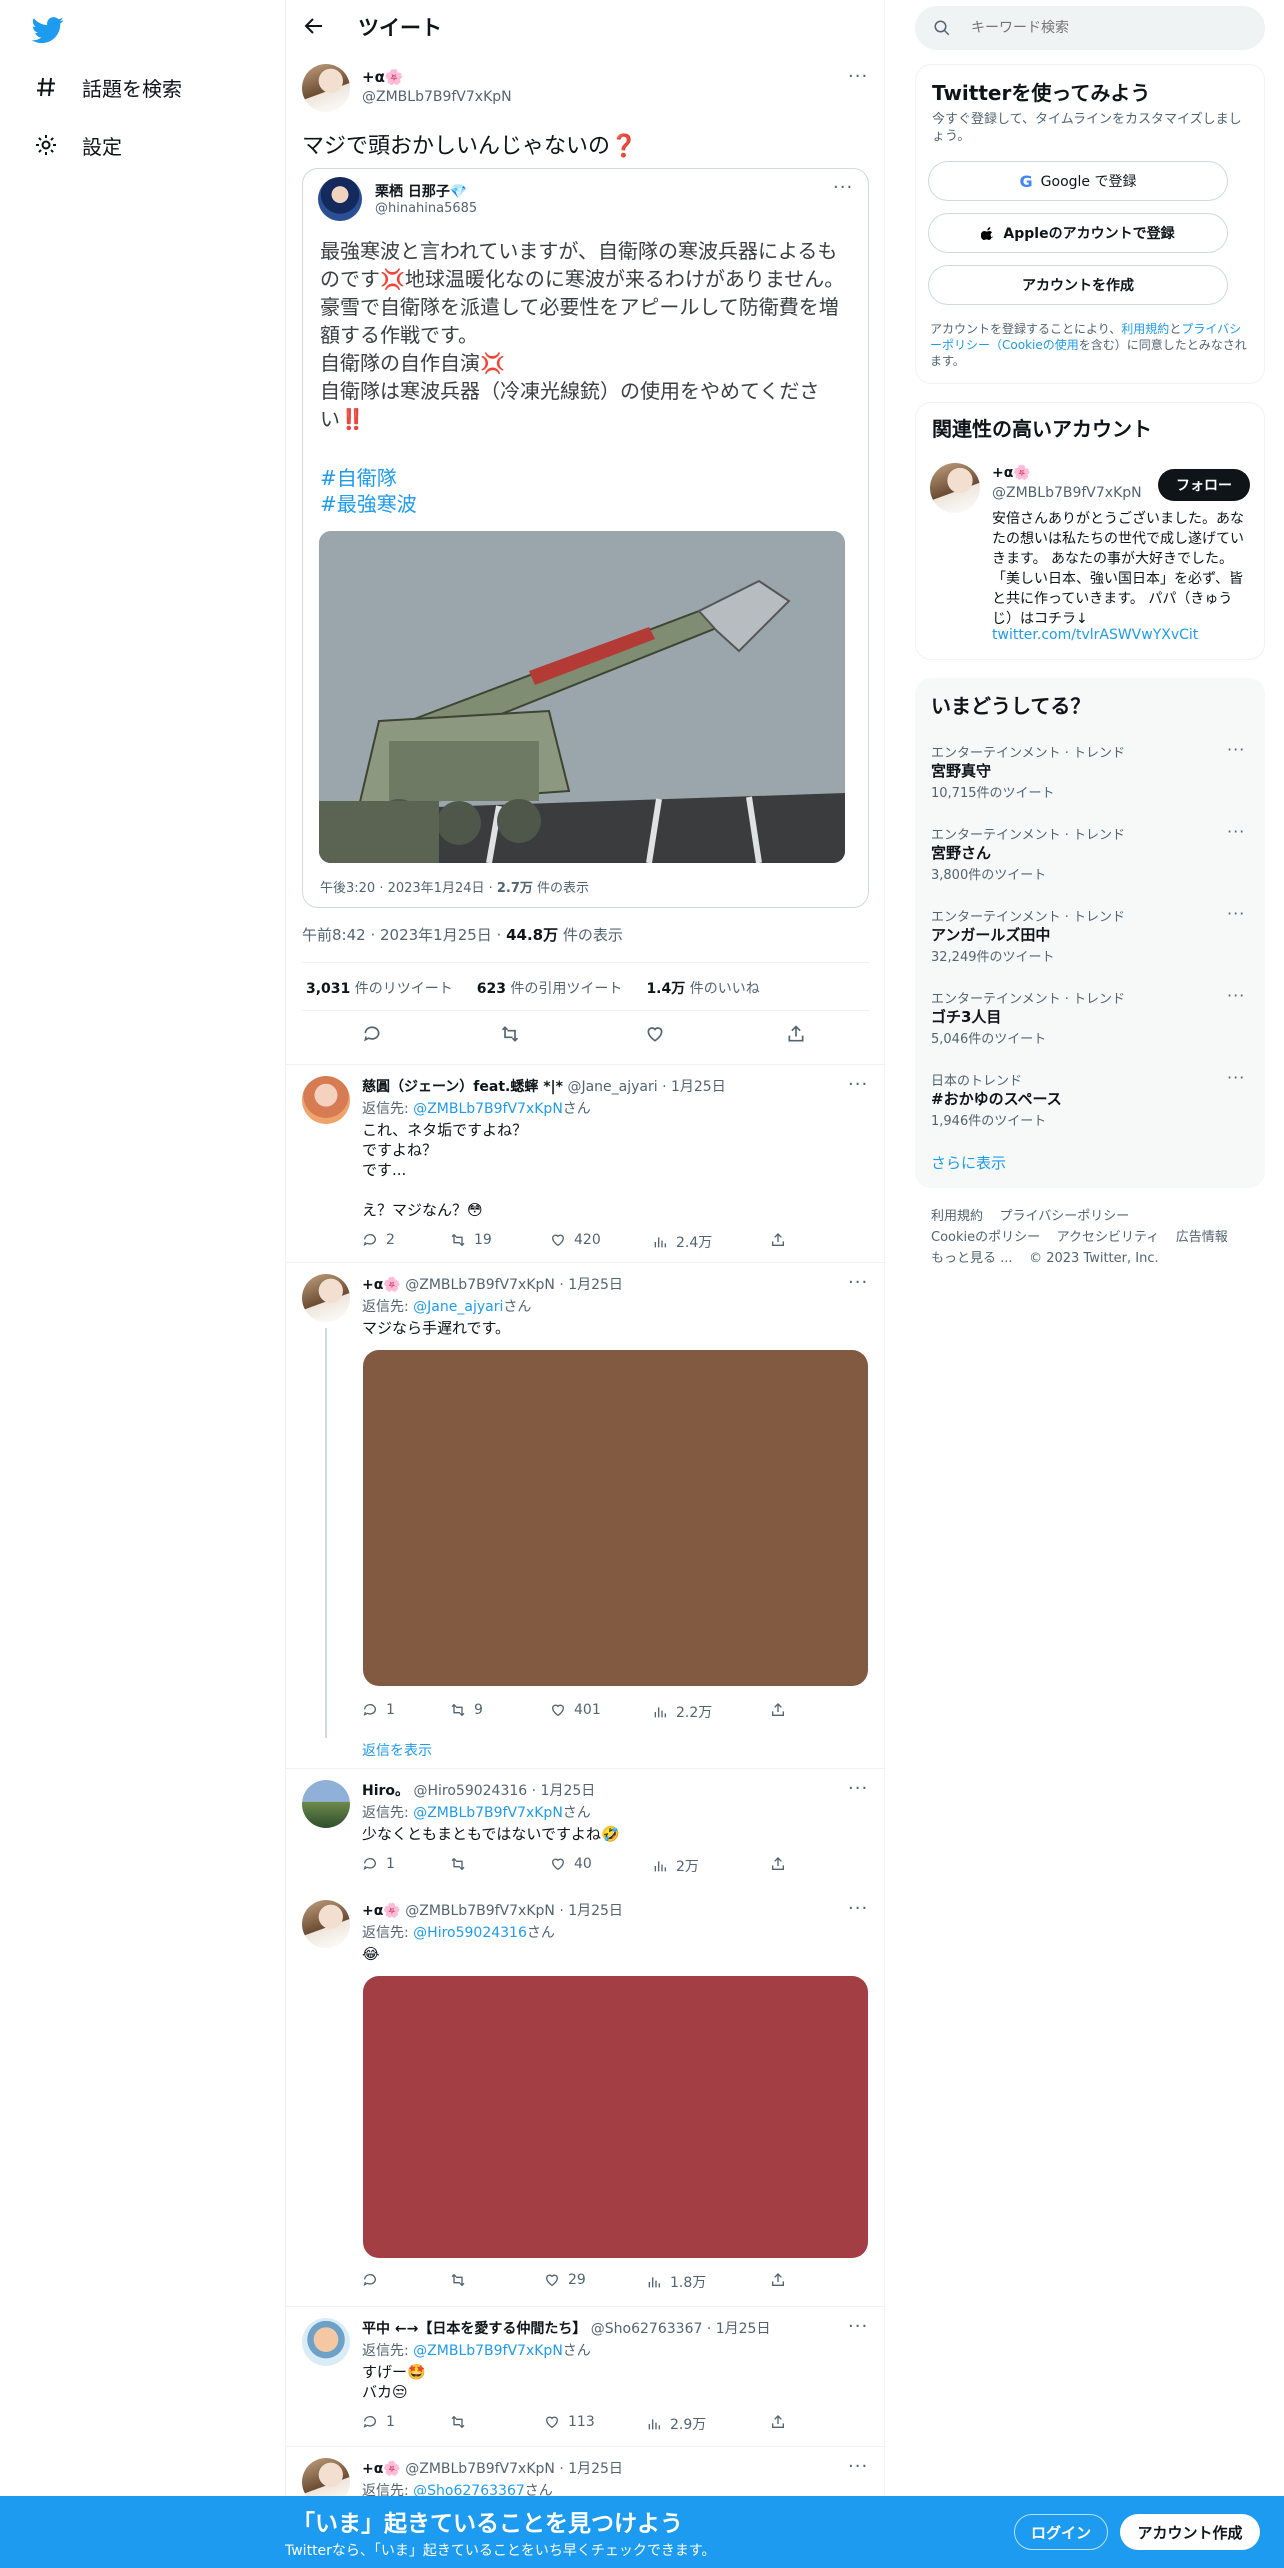 Image resolution: width=1284 pixels, height=2568 pixels. What do you see at coordinates (647, 2329) in the screenshot?
I see `author-handle: @Sho62763367` at bounding box center [647, 2329].